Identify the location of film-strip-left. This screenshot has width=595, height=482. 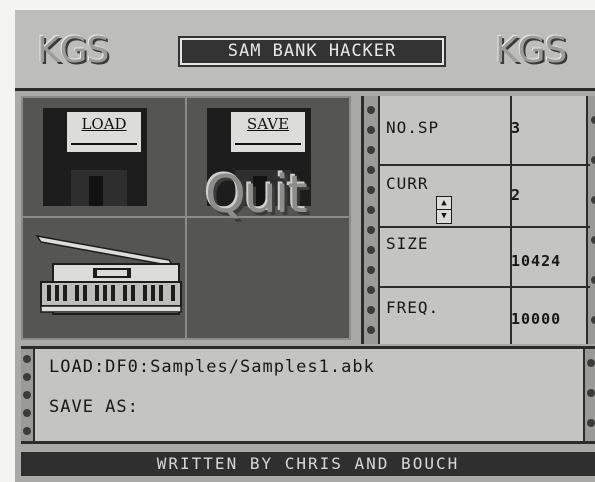
(372, 220).